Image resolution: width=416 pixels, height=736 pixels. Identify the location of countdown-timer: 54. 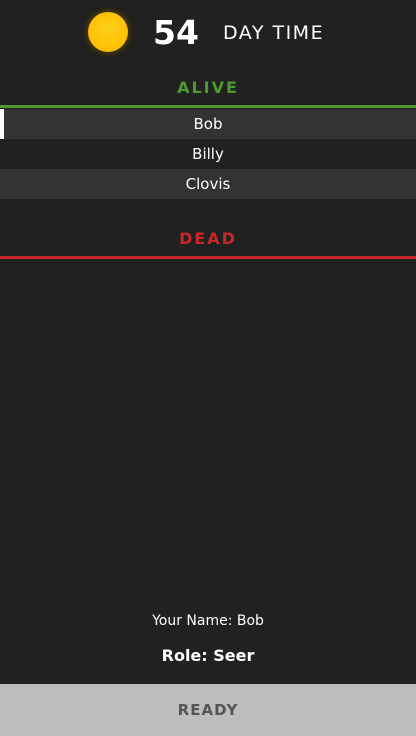
(176, 32).